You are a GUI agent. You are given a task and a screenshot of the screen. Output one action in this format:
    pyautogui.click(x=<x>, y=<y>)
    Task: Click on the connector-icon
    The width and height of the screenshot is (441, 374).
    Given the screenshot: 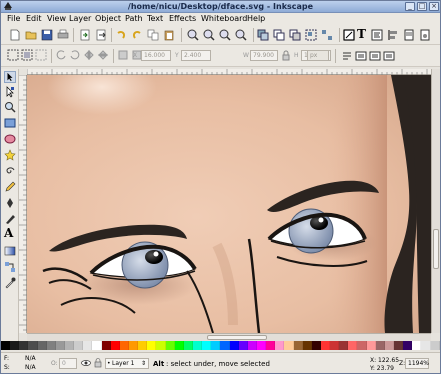 What is the action you would take?
    pyautogui.click(x=10, y=267)
    